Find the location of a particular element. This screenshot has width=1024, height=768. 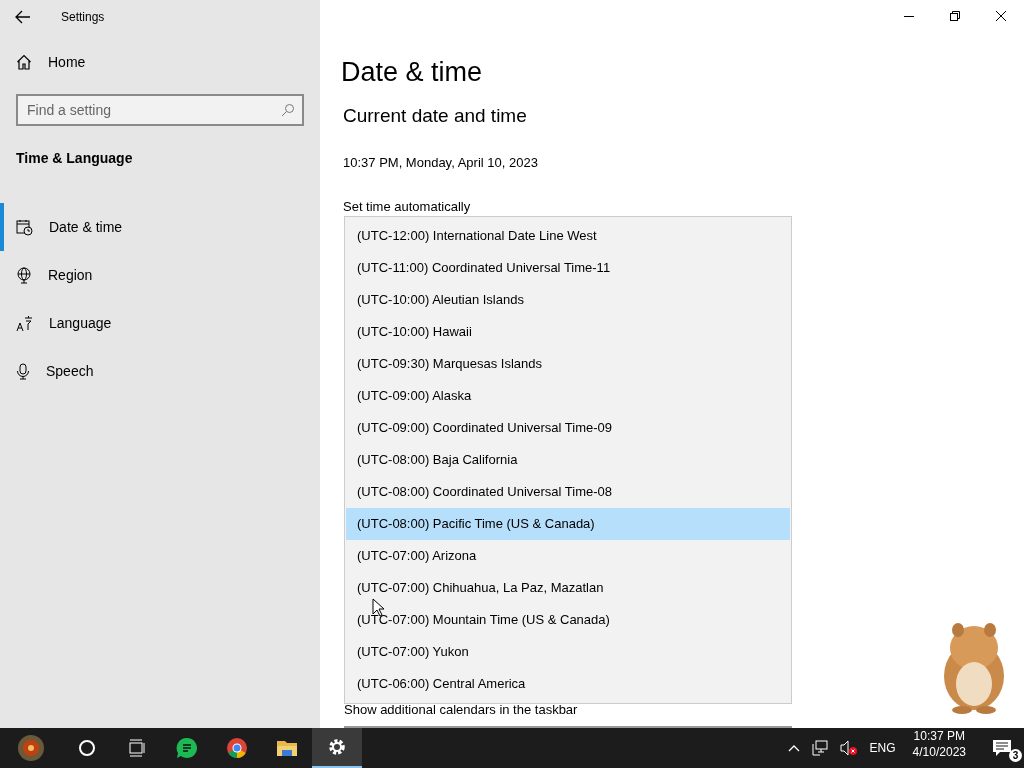

dropdown-option: (UTC-09:00) Alaska is located at coordinates (568, 396).